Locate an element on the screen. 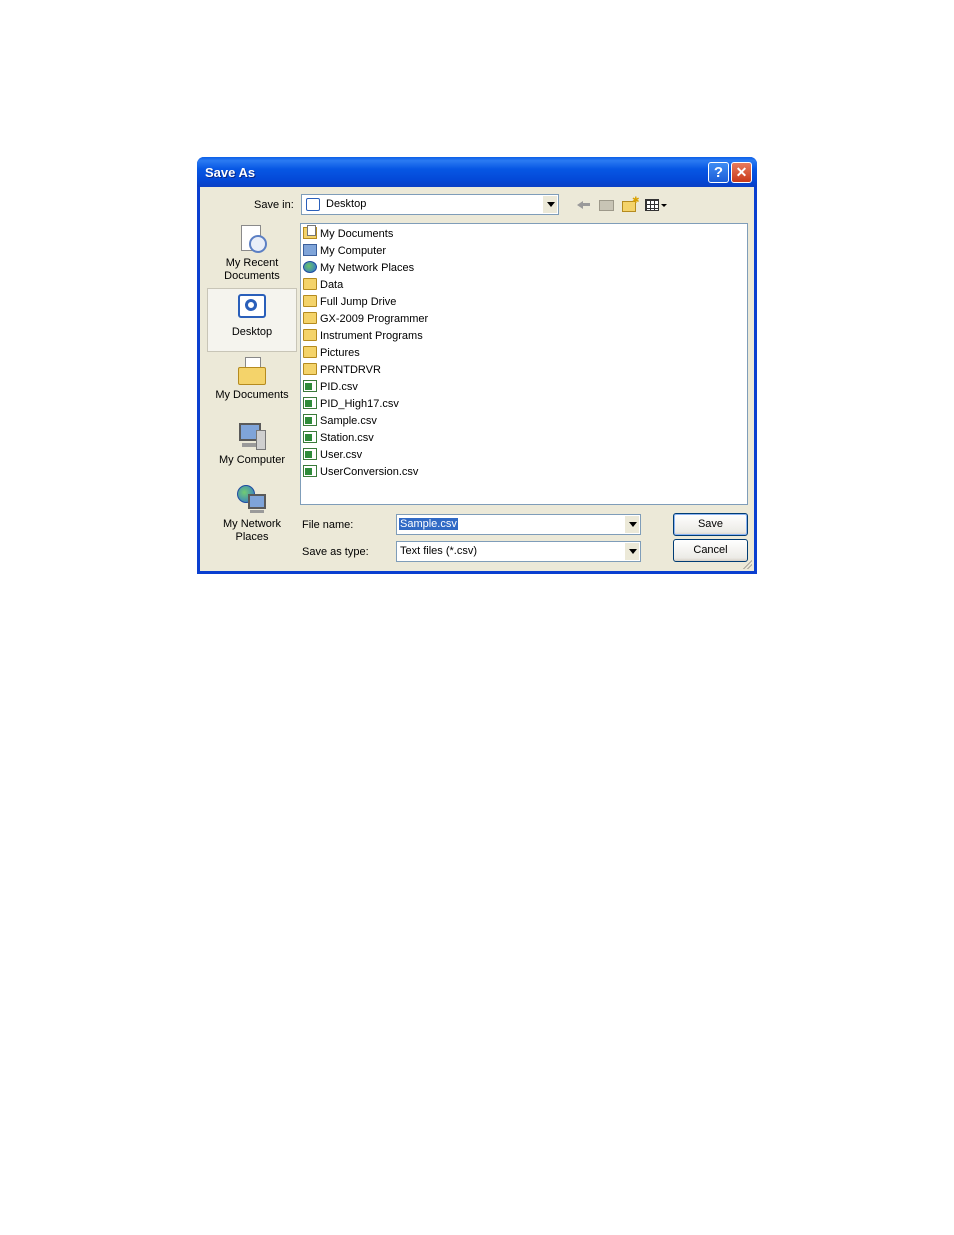  cancel-button: Cancel is located at coordinates (710, 550).